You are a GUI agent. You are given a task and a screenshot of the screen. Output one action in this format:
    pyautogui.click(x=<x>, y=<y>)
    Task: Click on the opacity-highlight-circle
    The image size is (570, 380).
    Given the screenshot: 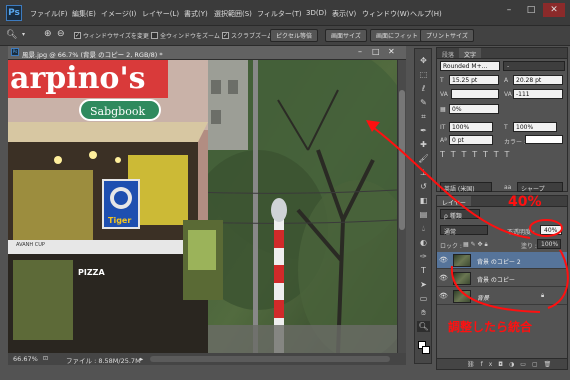 What is the action you would take?
    pyautogui.click(x=546, y=228)
    